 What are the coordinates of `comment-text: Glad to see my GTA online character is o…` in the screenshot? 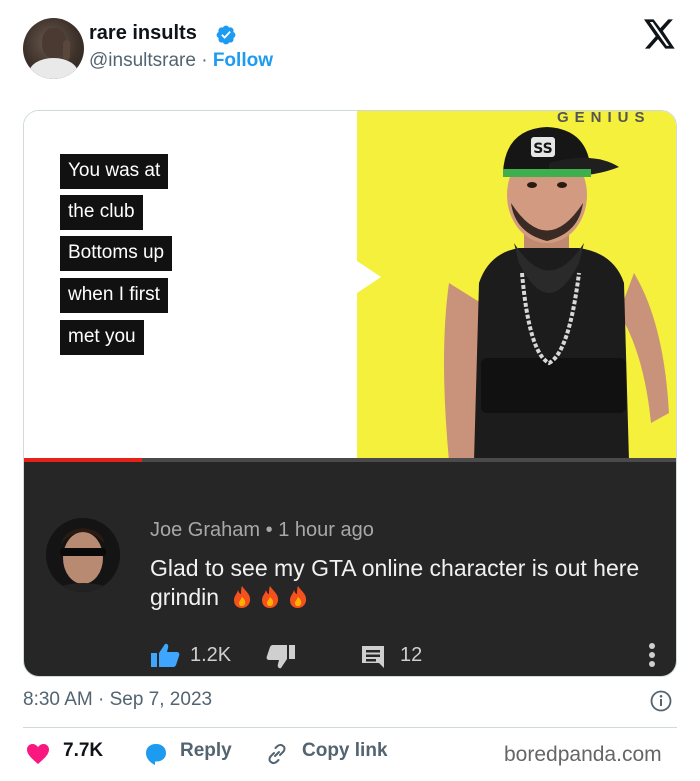 It's located at (405, 583).